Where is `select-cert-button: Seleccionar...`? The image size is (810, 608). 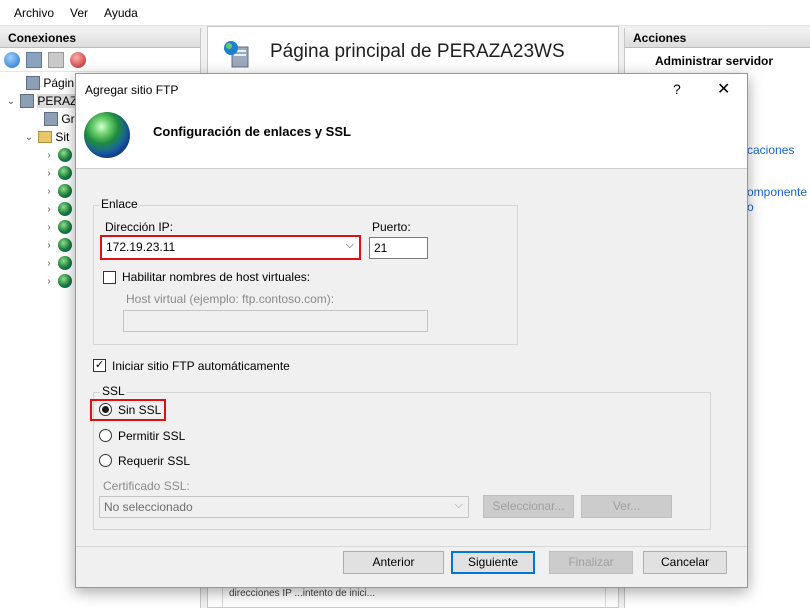
select-cert-button: Seleccionar... is located at coordinates (528, 506).